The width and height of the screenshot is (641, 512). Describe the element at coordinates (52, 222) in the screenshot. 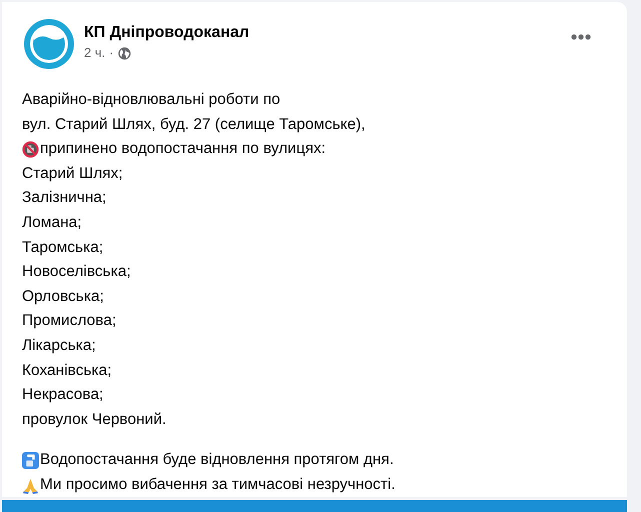

I see `street-name: Ломана;` at that location.